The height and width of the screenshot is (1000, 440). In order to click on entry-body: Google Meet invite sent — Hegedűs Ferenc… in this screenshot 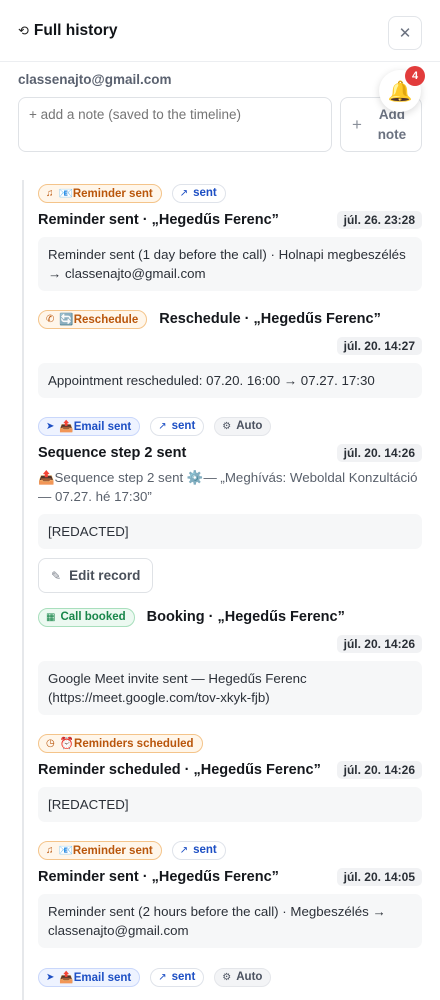, I will do `click(230, 688)`.